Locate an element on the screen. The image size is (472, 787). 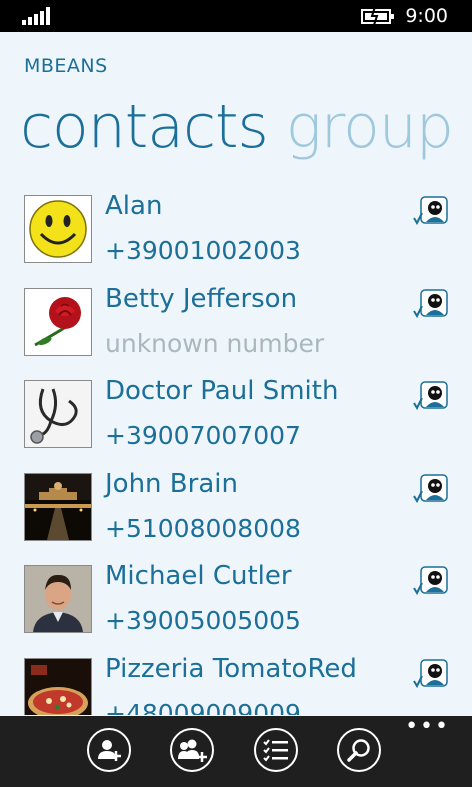
add-group-icon is located at coordinates (192, 750).